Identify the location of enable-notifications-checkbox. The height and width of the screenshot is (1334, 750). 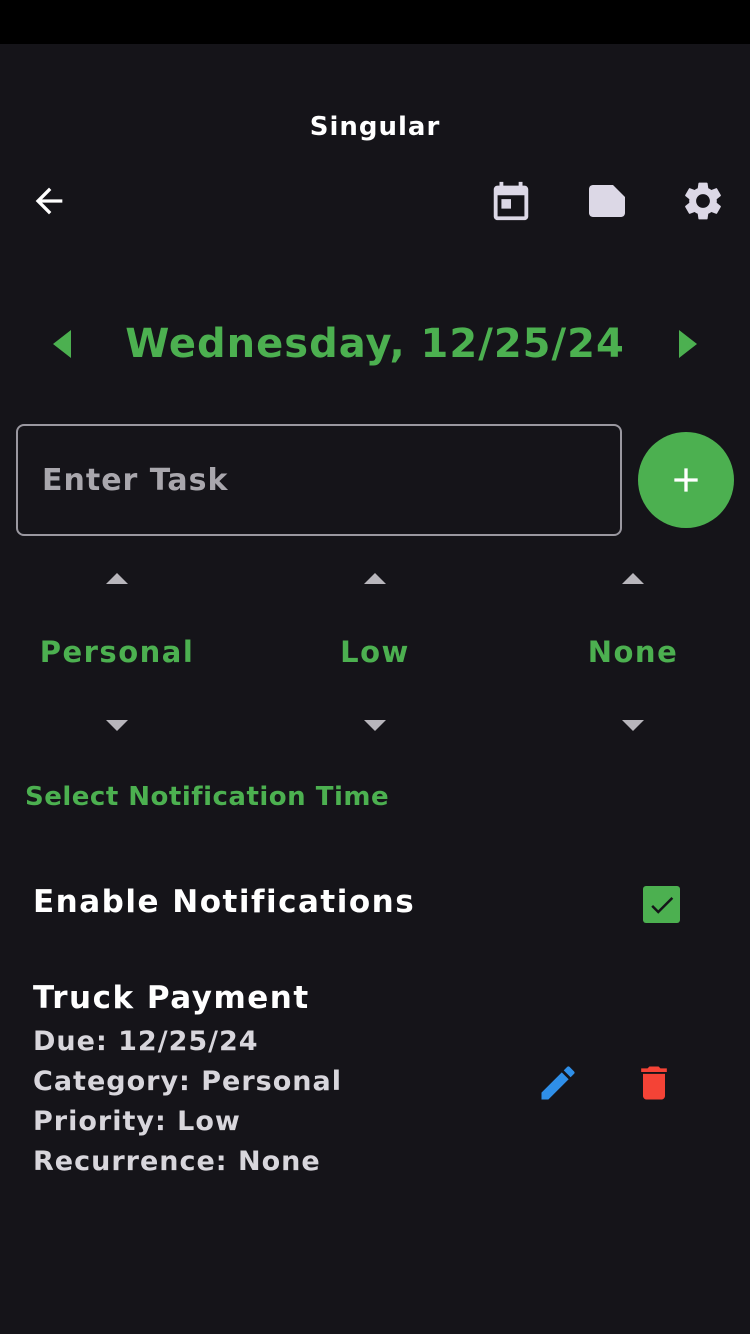
(661, 904).